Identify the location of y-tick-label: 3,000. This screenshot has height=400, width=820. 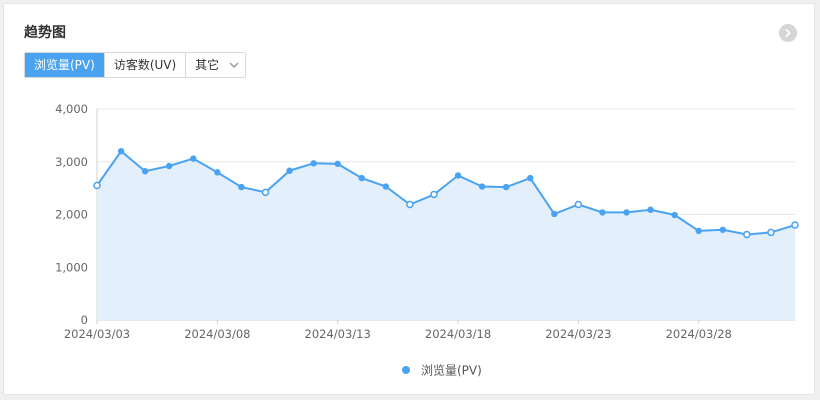
(71, 162).